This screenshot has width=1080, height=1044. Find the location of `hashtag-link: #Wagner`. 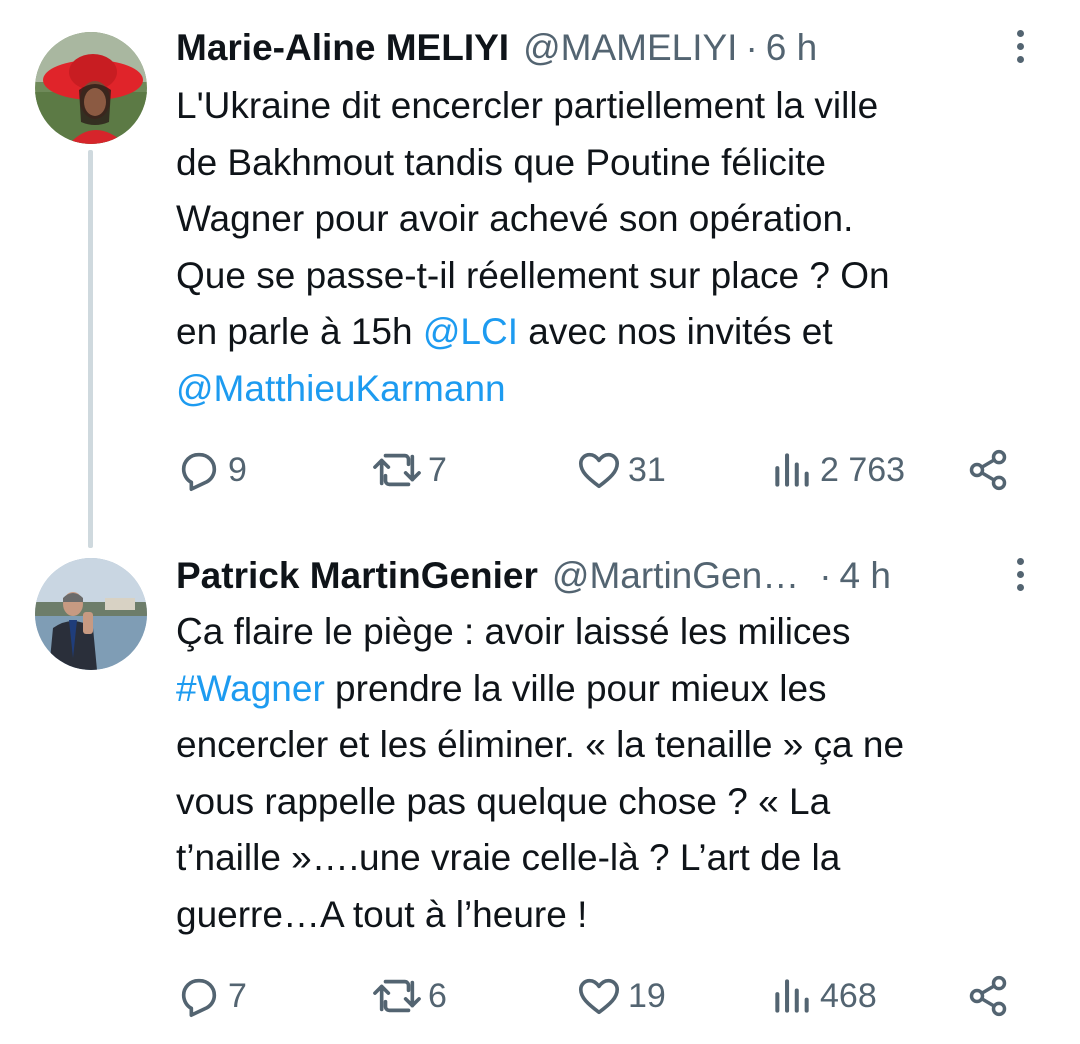

hashtag-link: #Wagner is located at coordinates (250, 688).